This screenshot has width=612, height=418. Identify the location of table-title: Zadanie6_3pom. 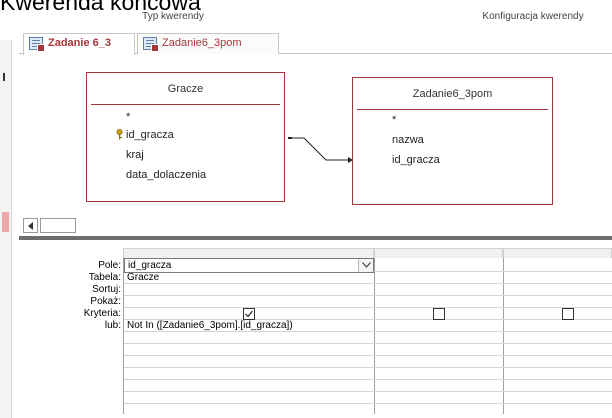
(452, 94).